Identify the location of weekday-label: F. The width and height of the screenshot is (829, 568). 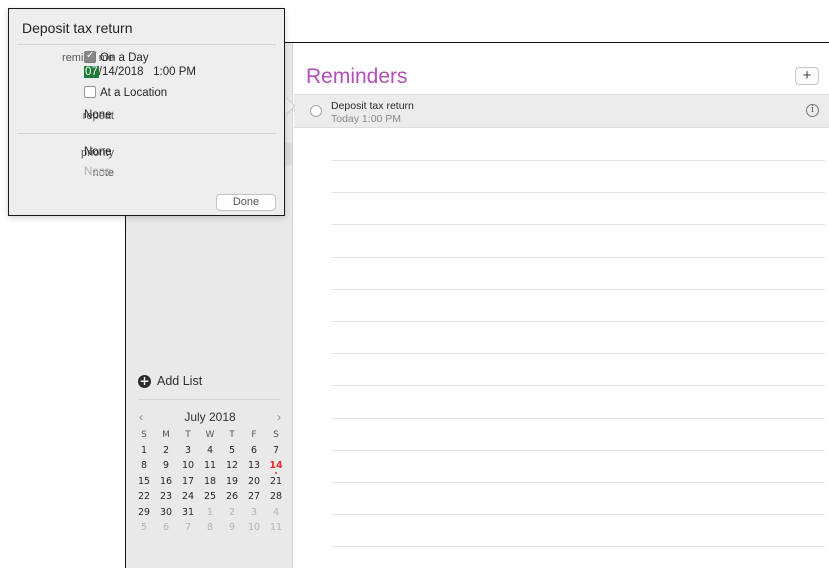
(254, 434).